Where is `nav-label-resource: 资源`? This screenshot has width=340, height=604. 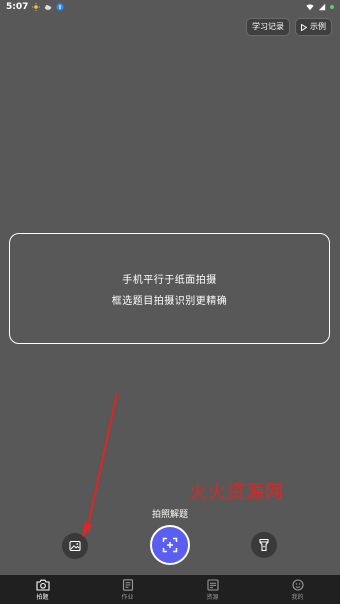 nav-label-resource: 资源 is located at coordinates (212, 597).